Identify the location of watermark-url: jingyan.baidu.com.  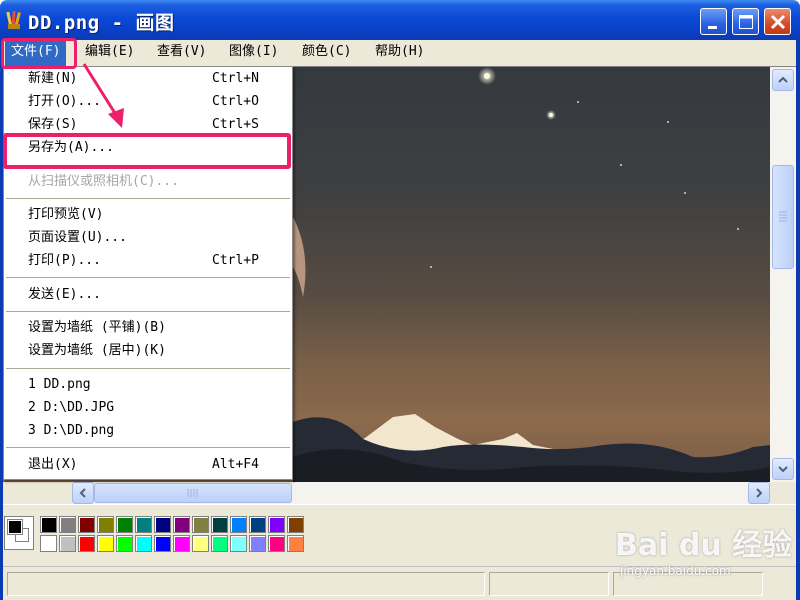
(675, 571).